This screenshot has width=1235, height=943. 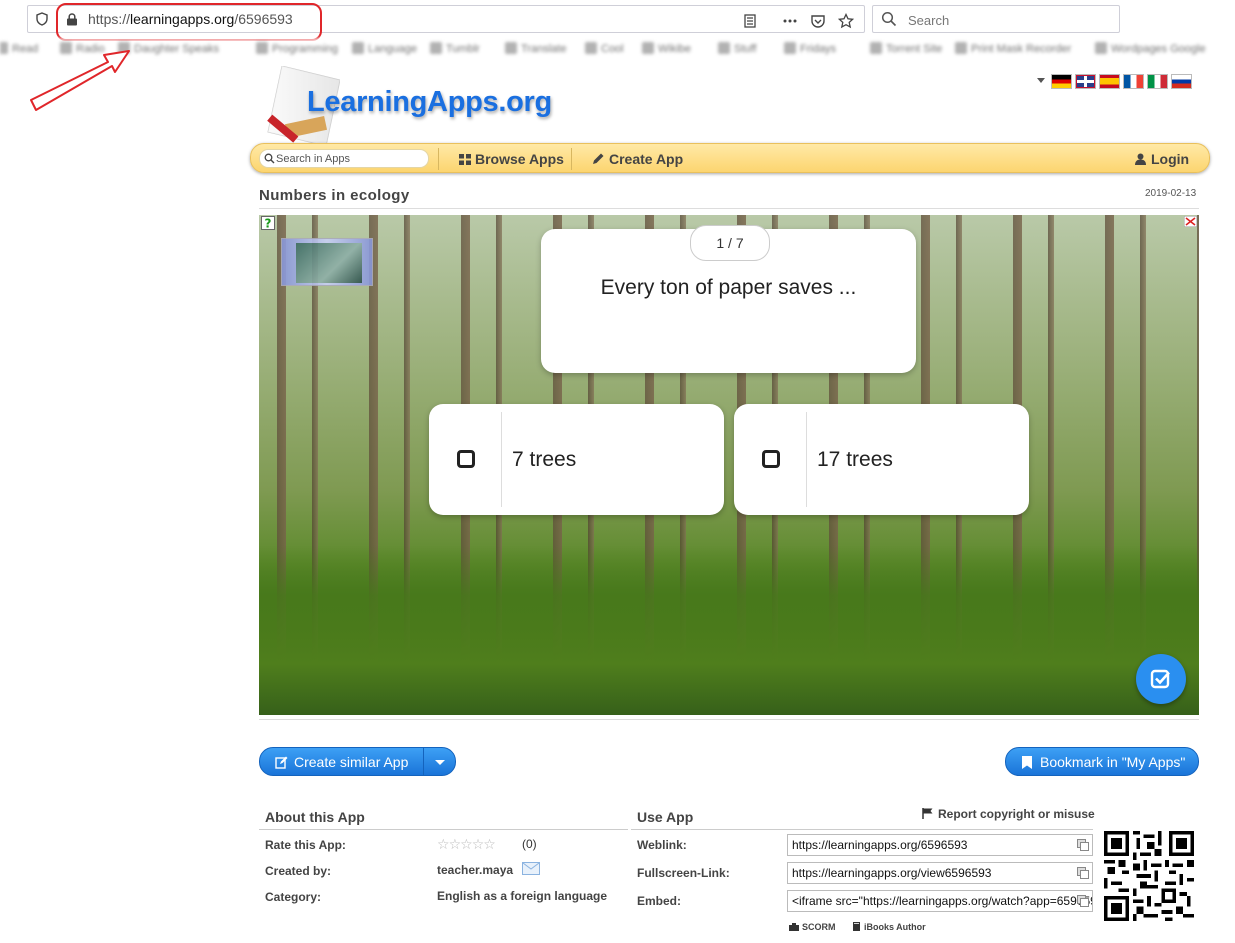 I want to click on browser-toolbar: https://learningapps.org/6596593 Search, so click(x=617, y=20).